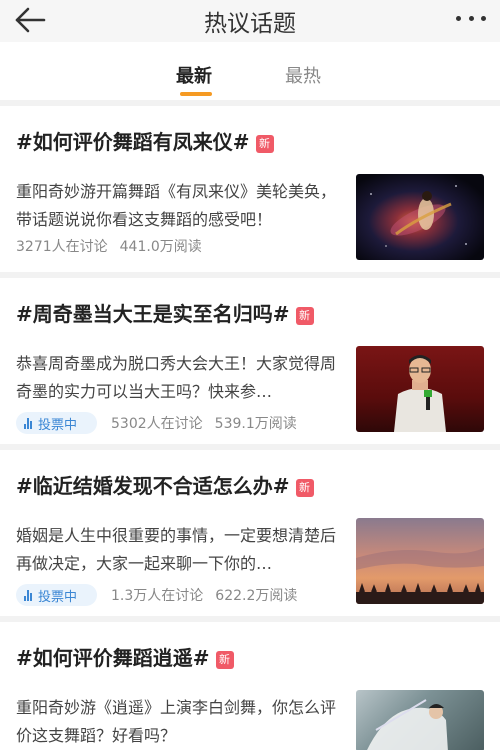 Image resolution: width=500 pixels, height=750 pixels. I want to click on tab-latest: 最新, so click(194, 75).